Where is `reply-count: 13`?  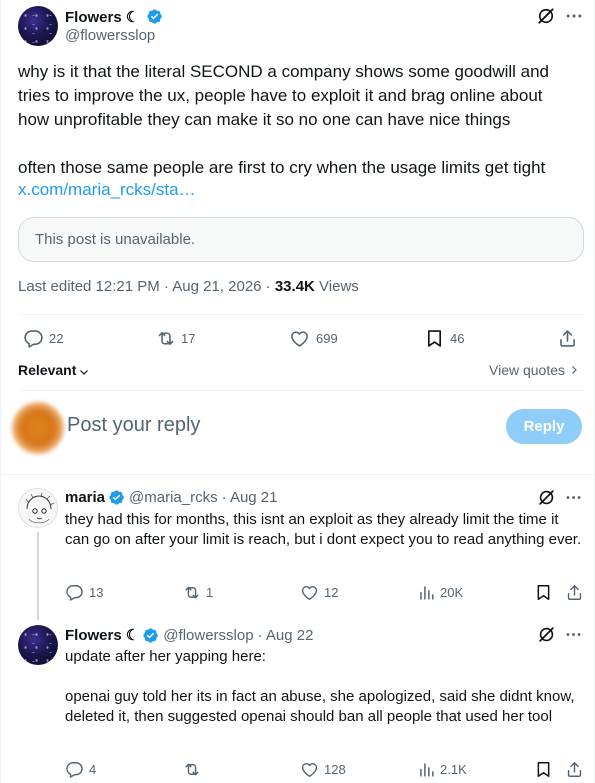 reply-count: 13 is located at coordinates (96, 592).